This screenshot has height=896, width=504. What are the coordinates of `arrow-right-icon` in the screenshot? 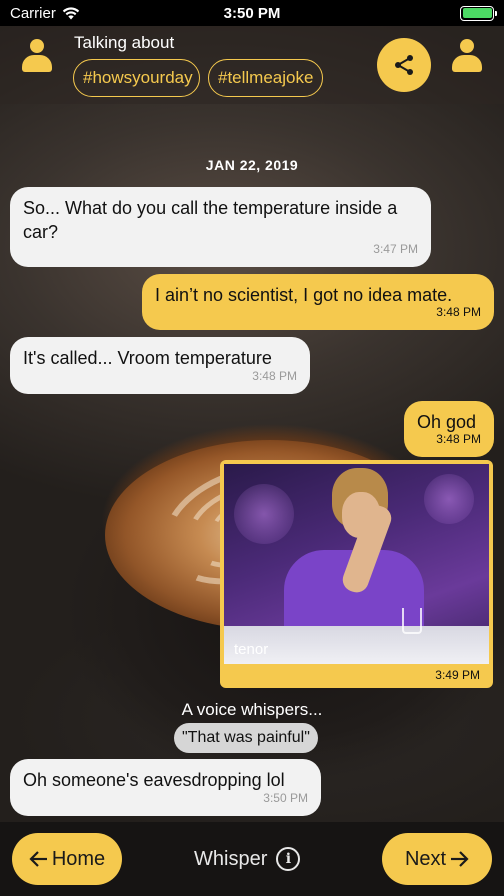 It's located at (460, 859).